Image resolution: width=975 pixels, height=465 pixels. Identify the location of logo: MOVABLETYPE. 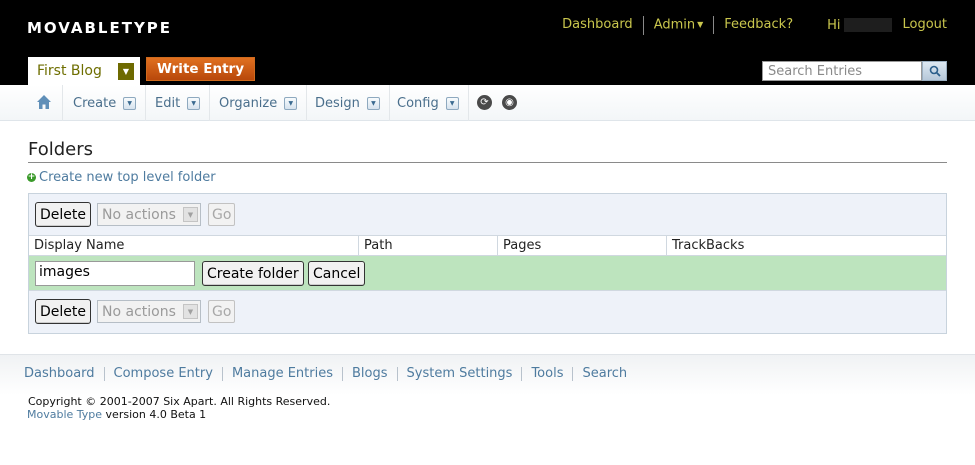
(99, 28).